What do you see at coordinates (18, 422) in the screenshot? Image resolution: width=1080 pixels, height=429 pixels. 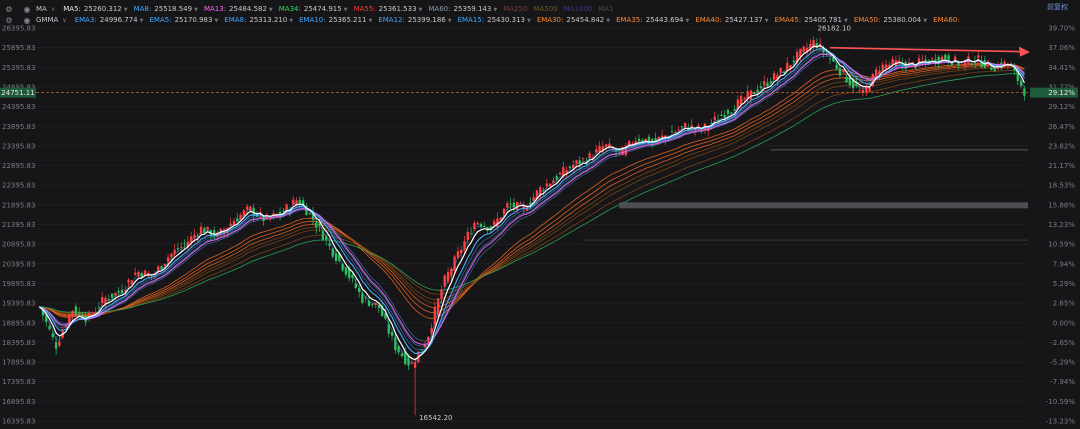 I see `y-tick-label: 16395.83` at bounding box center [18, 422].